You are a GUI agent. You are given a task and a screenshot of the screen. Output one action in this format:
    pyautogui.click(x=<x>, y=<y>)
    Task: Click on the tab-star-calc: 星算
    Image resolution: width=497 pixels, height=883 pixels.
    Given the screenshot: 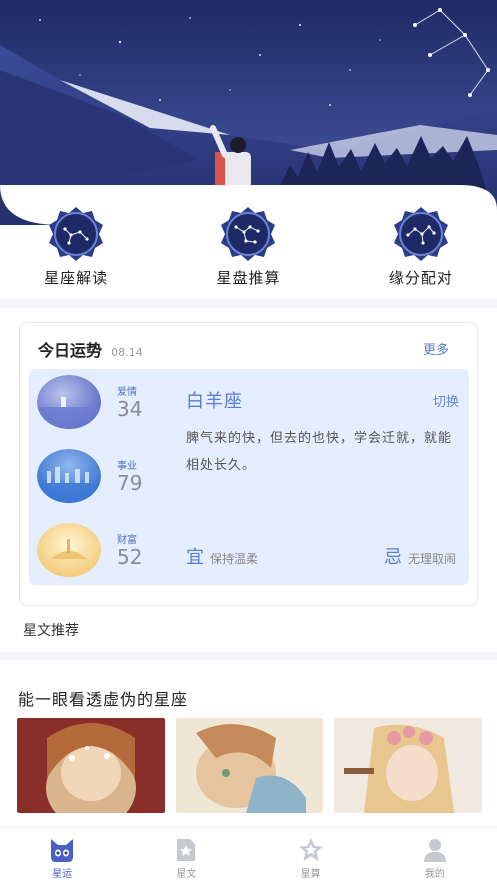 What is the action you would take?
    pyautogui.click(x=311, y=855)
    